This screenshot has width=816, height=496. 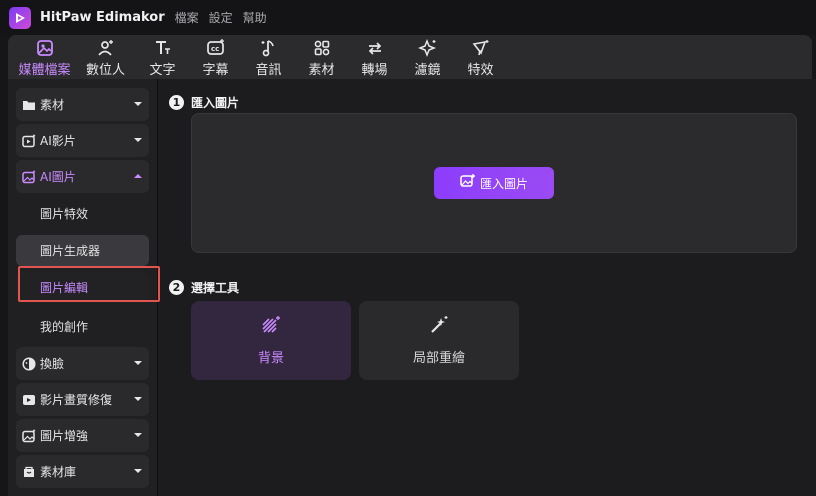 What do you see at coordinates (176, 102) in the screenshot?
I see `step-number: 1` at bounding box center [176, 102].